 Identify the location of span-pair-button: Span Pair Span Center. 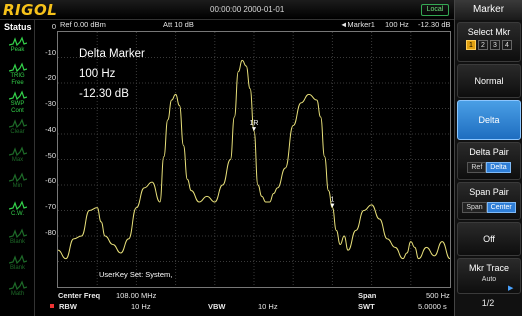
(489, 201).